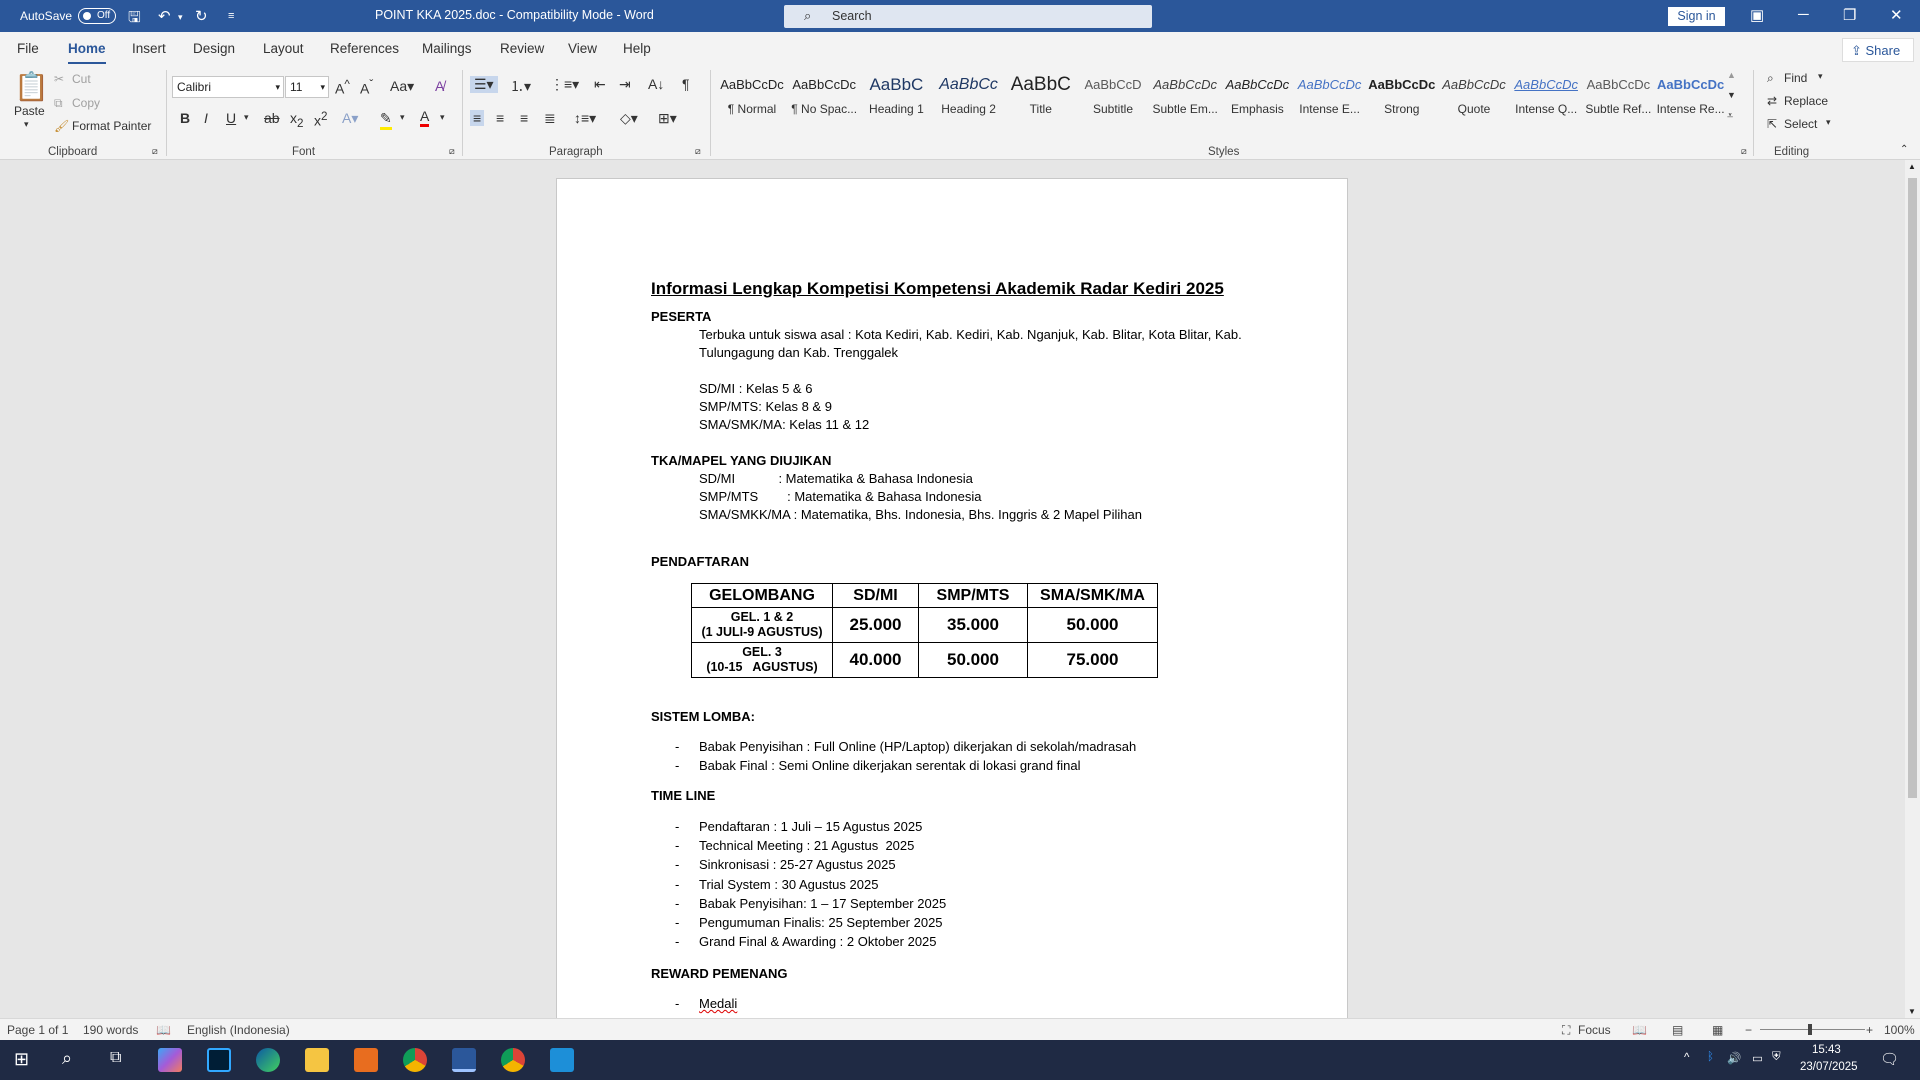 Image resolution: width=1920 pixels, height=1080 pixels. What do you see at coordinates (1776, 1057) in the screenshot?
I see `security-icon: ⛨` at bounding box center [1776, 1057].